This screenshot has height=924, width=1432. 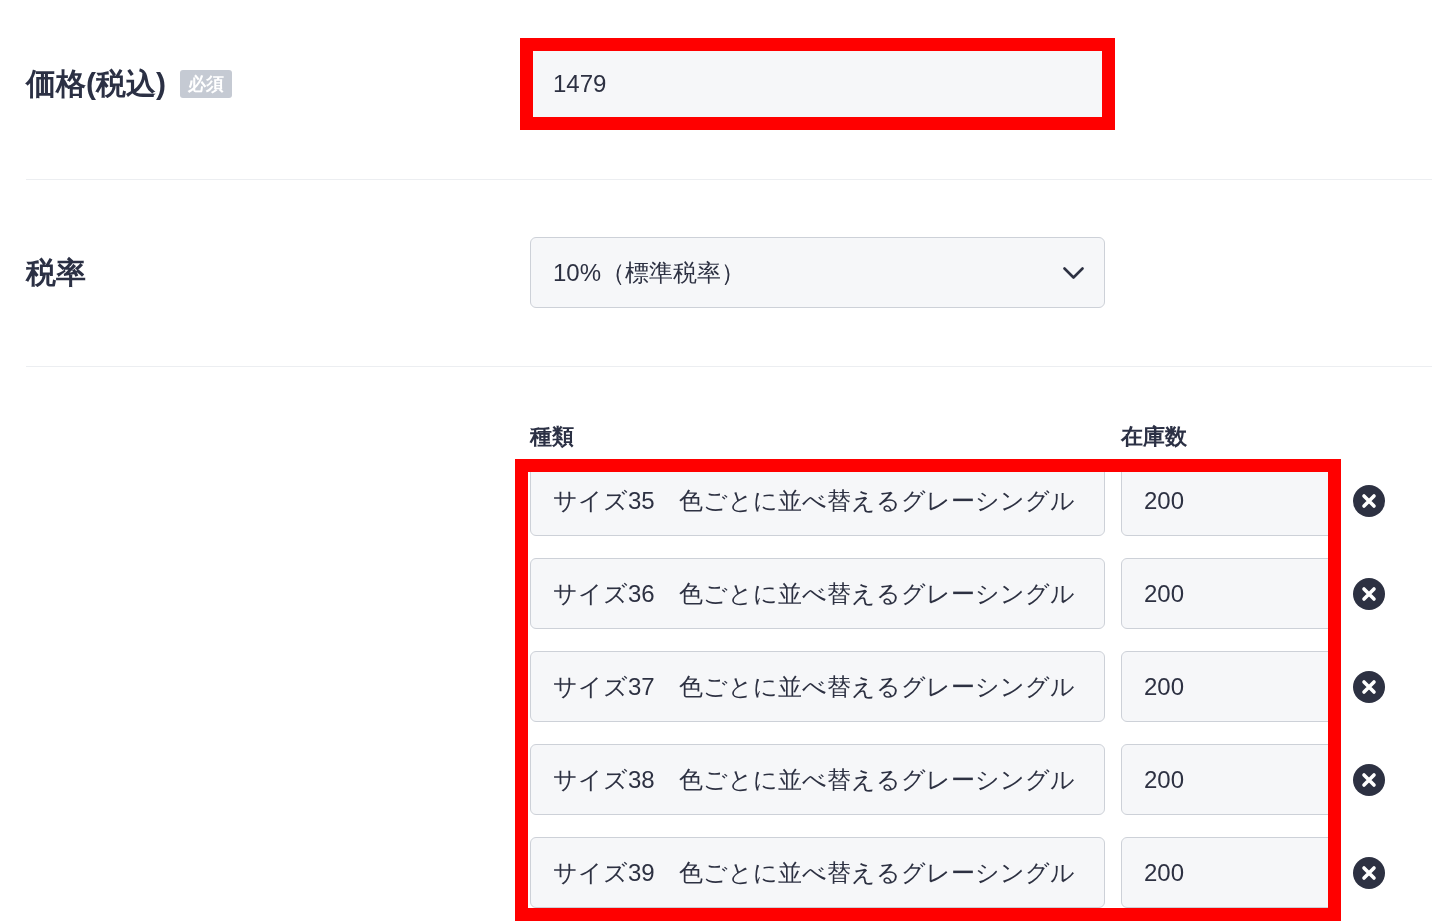 I want to click on field-label: 価格(税込), so click(x=96, y=84).